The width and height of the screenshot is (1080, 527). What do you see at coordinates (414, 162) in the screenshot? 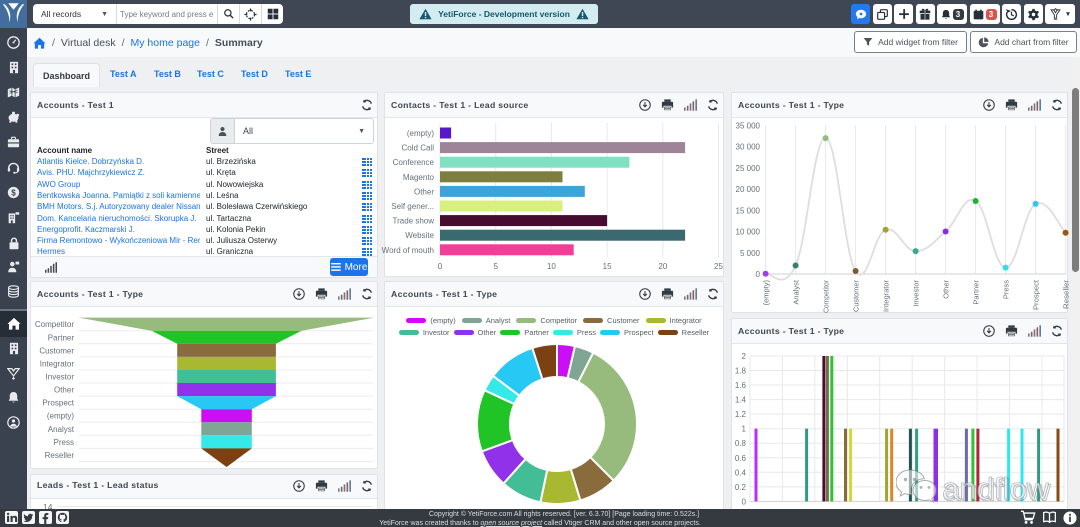
I see `svg-text: Conference` at bounding box center [414, 162].